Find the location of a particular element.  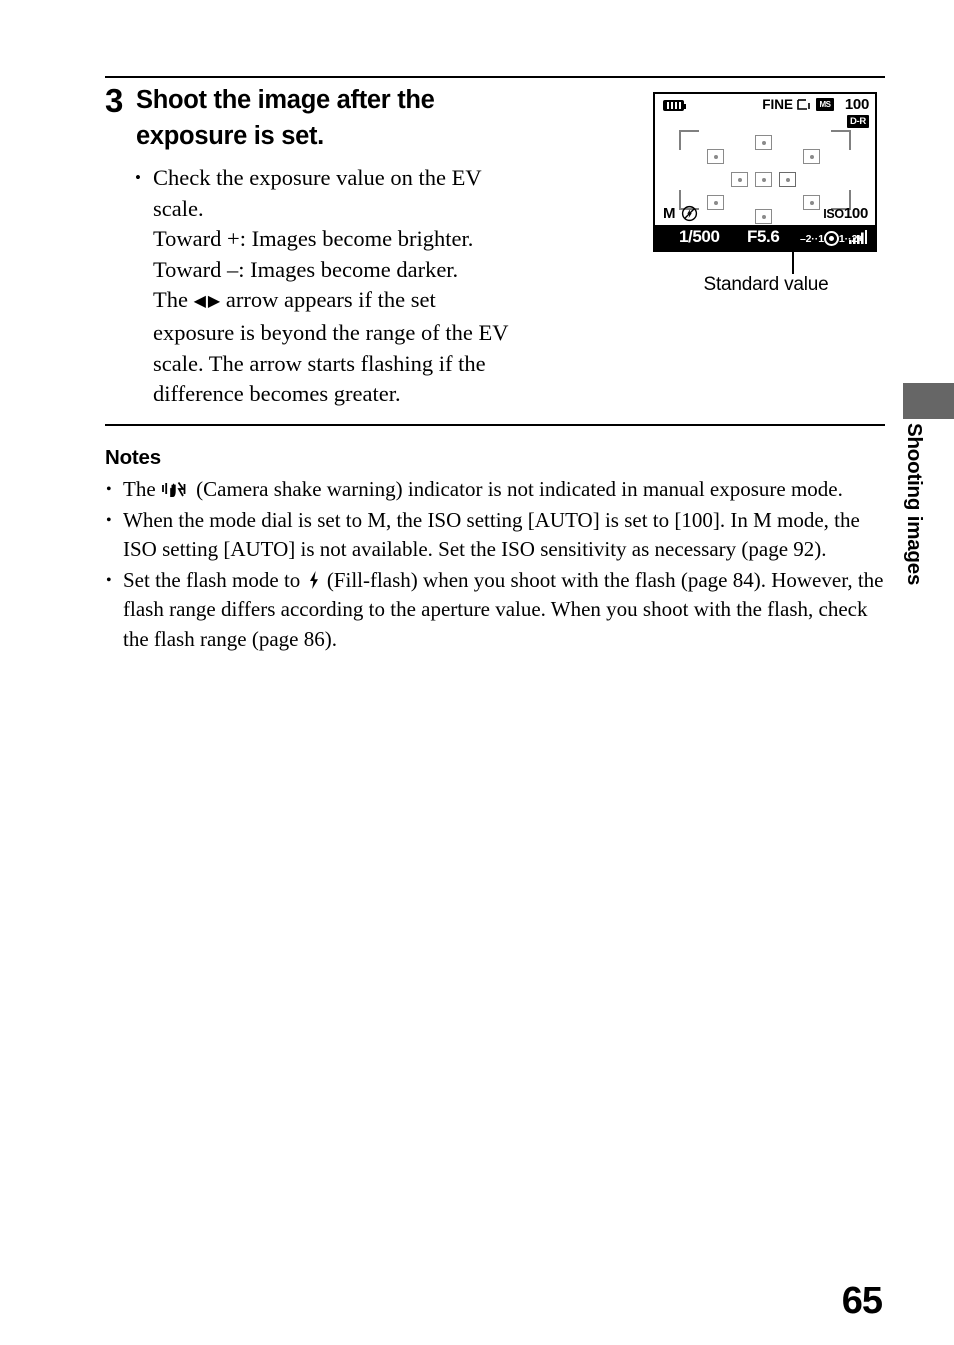

iso-prefix: ISO is located at coordinates (833, 214).